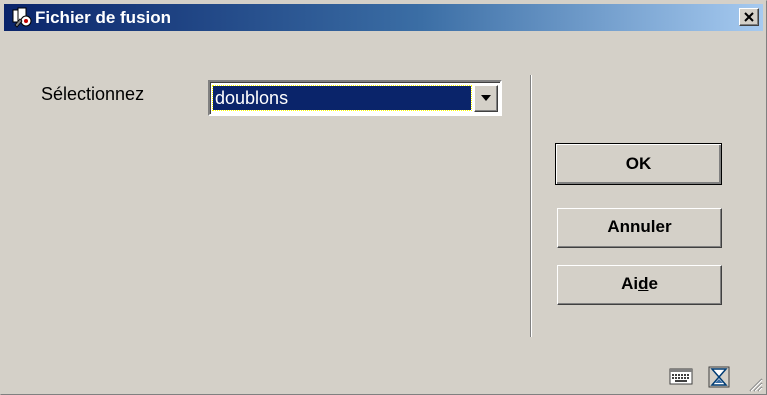 This screenshot has width=767, height=395. I want to click on dropdown-button, so click(486, 98).